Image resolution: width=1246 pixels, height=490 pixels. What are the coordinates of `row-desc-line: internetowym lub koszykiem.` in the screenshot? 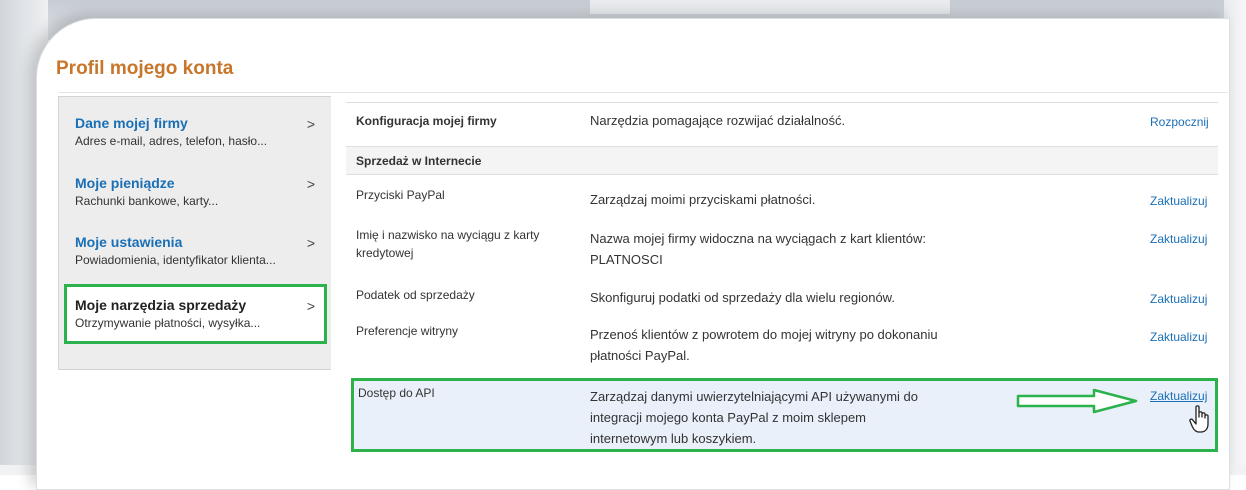 It's located at (673, 438).